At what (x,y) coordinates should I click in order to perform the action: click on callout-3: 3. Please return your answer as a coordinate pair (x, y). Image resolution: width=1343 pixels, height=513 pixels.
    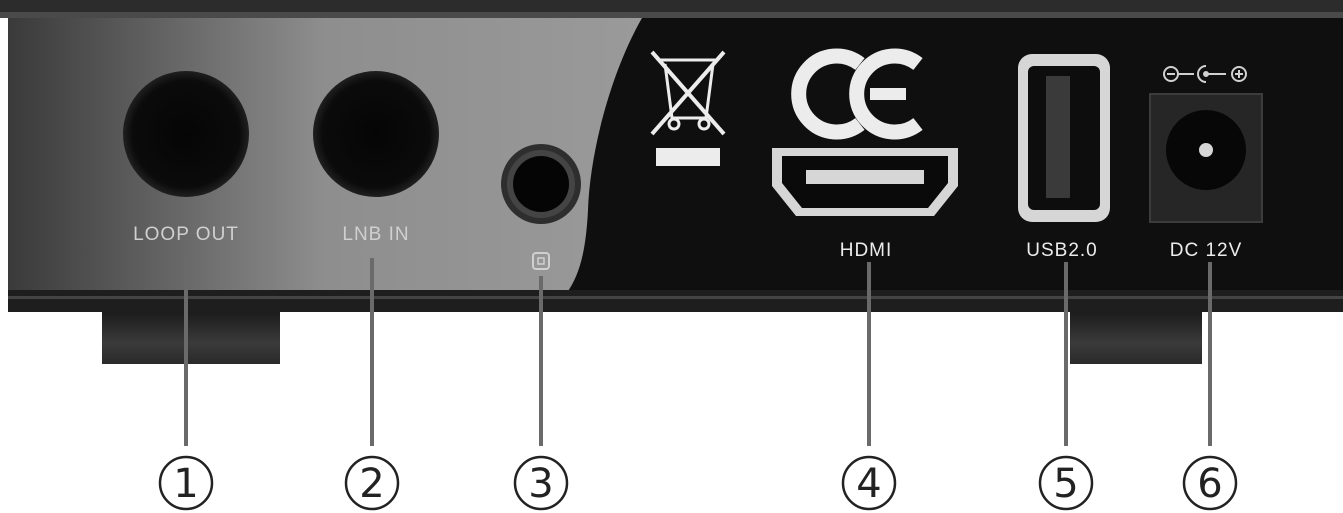
    Looking at the image, I should click on (541, 483).